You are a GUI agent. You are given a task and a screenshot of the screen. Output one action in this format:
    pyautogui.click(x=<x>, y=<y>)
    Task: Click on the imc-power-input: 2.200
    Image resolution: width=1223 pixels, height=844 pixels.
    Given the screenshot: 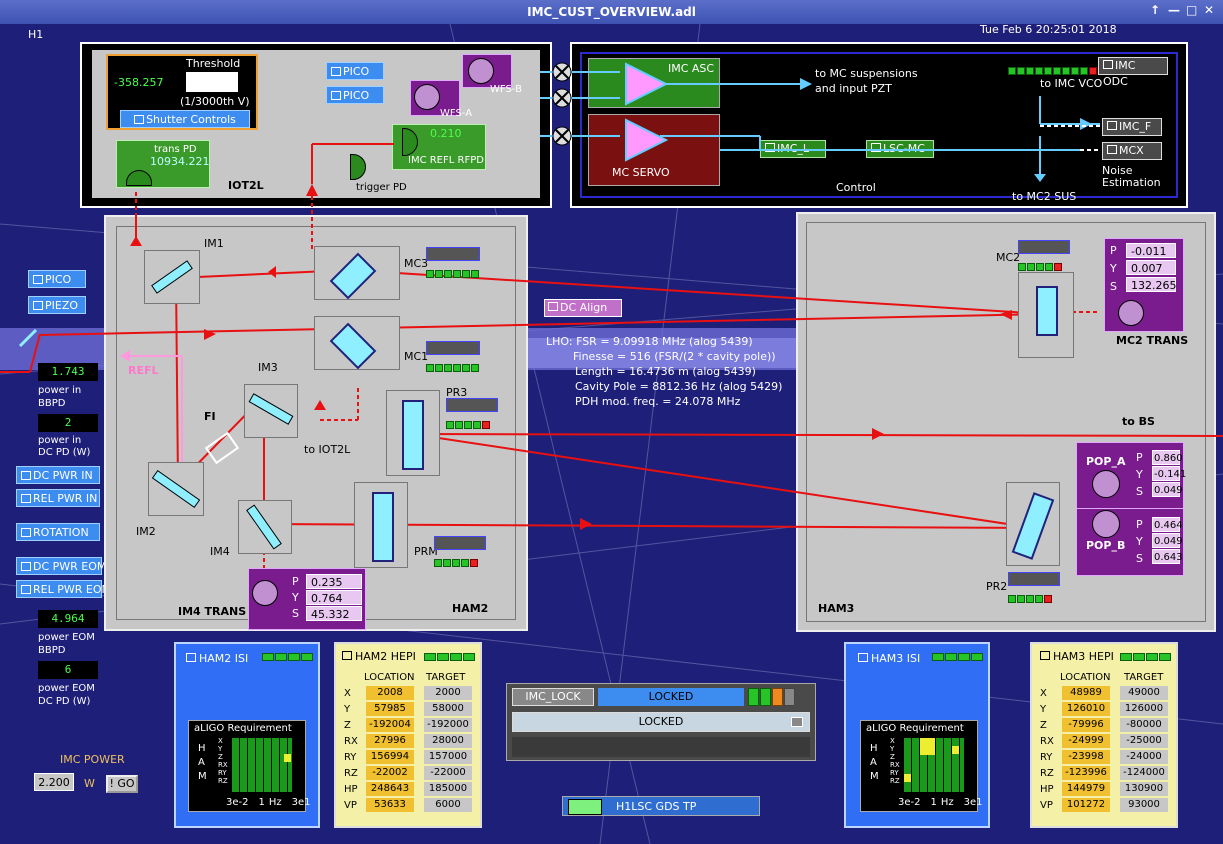 What is the action you would take?
    pyautogui.click(x=54, y=782)
    